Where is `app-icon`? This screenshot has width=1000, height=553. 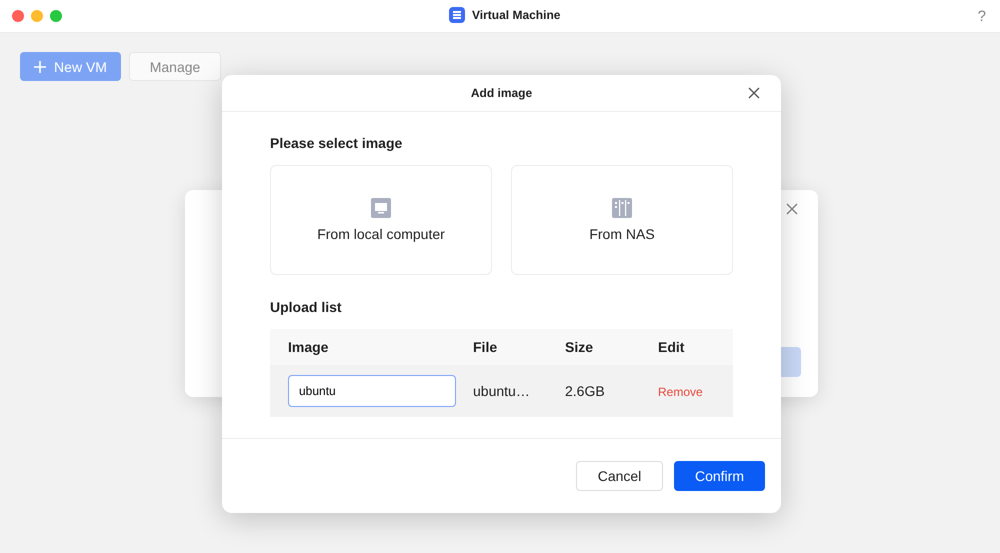
app-icon is located at coordinates (457, 15).